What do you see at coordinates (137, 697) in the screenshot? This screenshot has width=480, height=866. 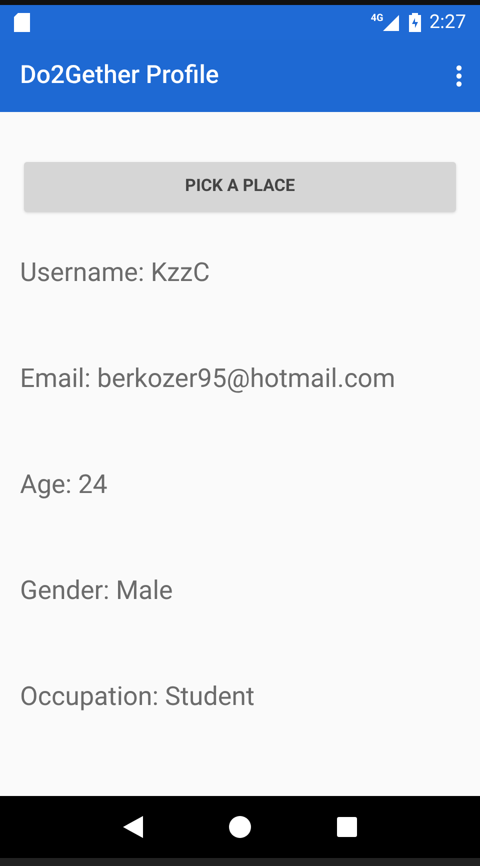 I see `profile-field: Occupation: Student` at bounding box center [137, 697].